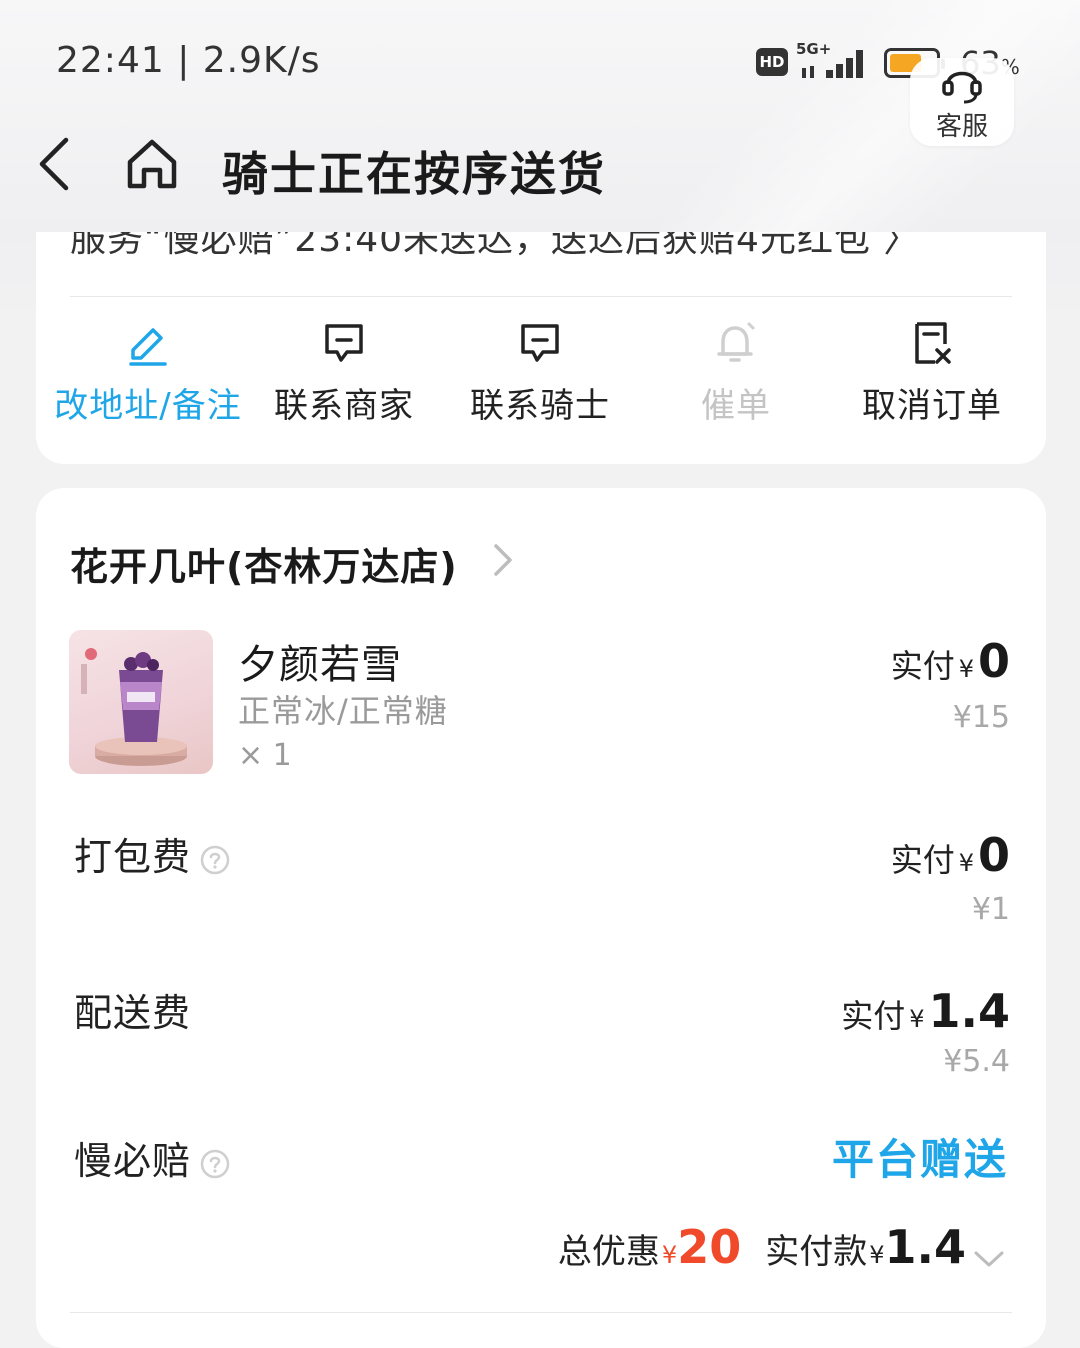  I want to click on total-paid-label: 实付款, so click(816, 1252).